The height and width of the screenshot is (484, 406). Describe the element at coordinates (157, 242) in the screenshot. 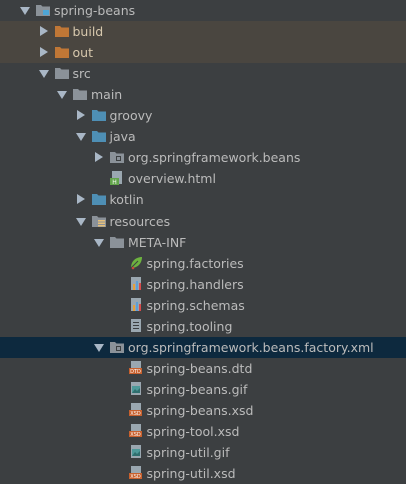

I see `tree-item-label: META-INF` at that location.